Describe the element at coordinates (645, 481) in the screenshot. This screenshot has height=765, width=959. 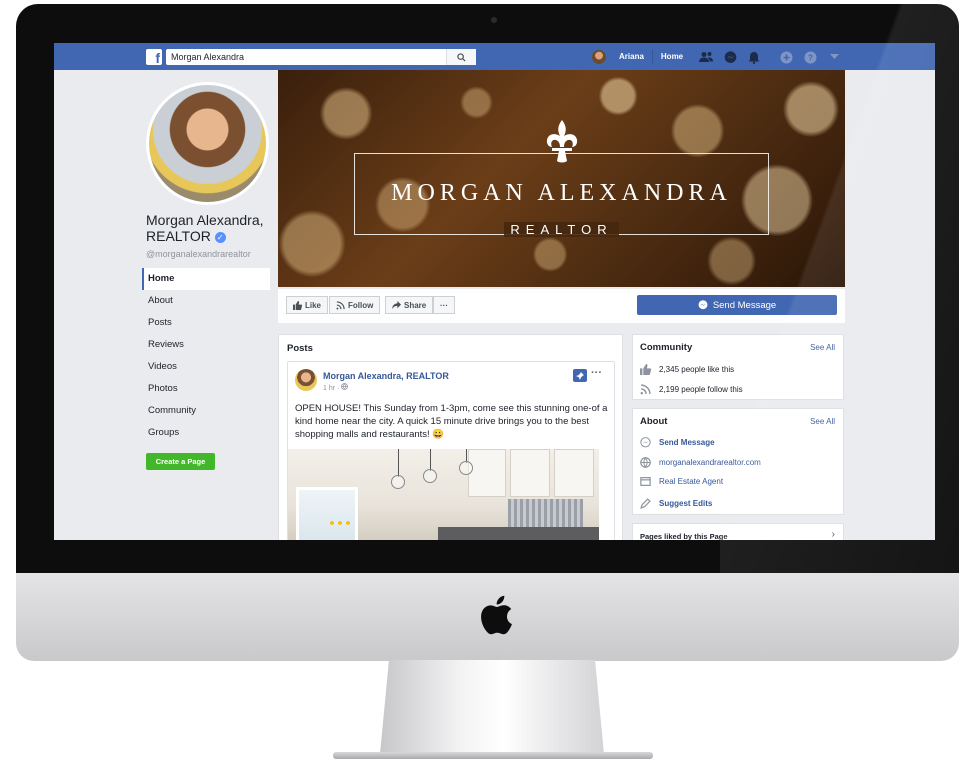
I see `category-icon` at that location.